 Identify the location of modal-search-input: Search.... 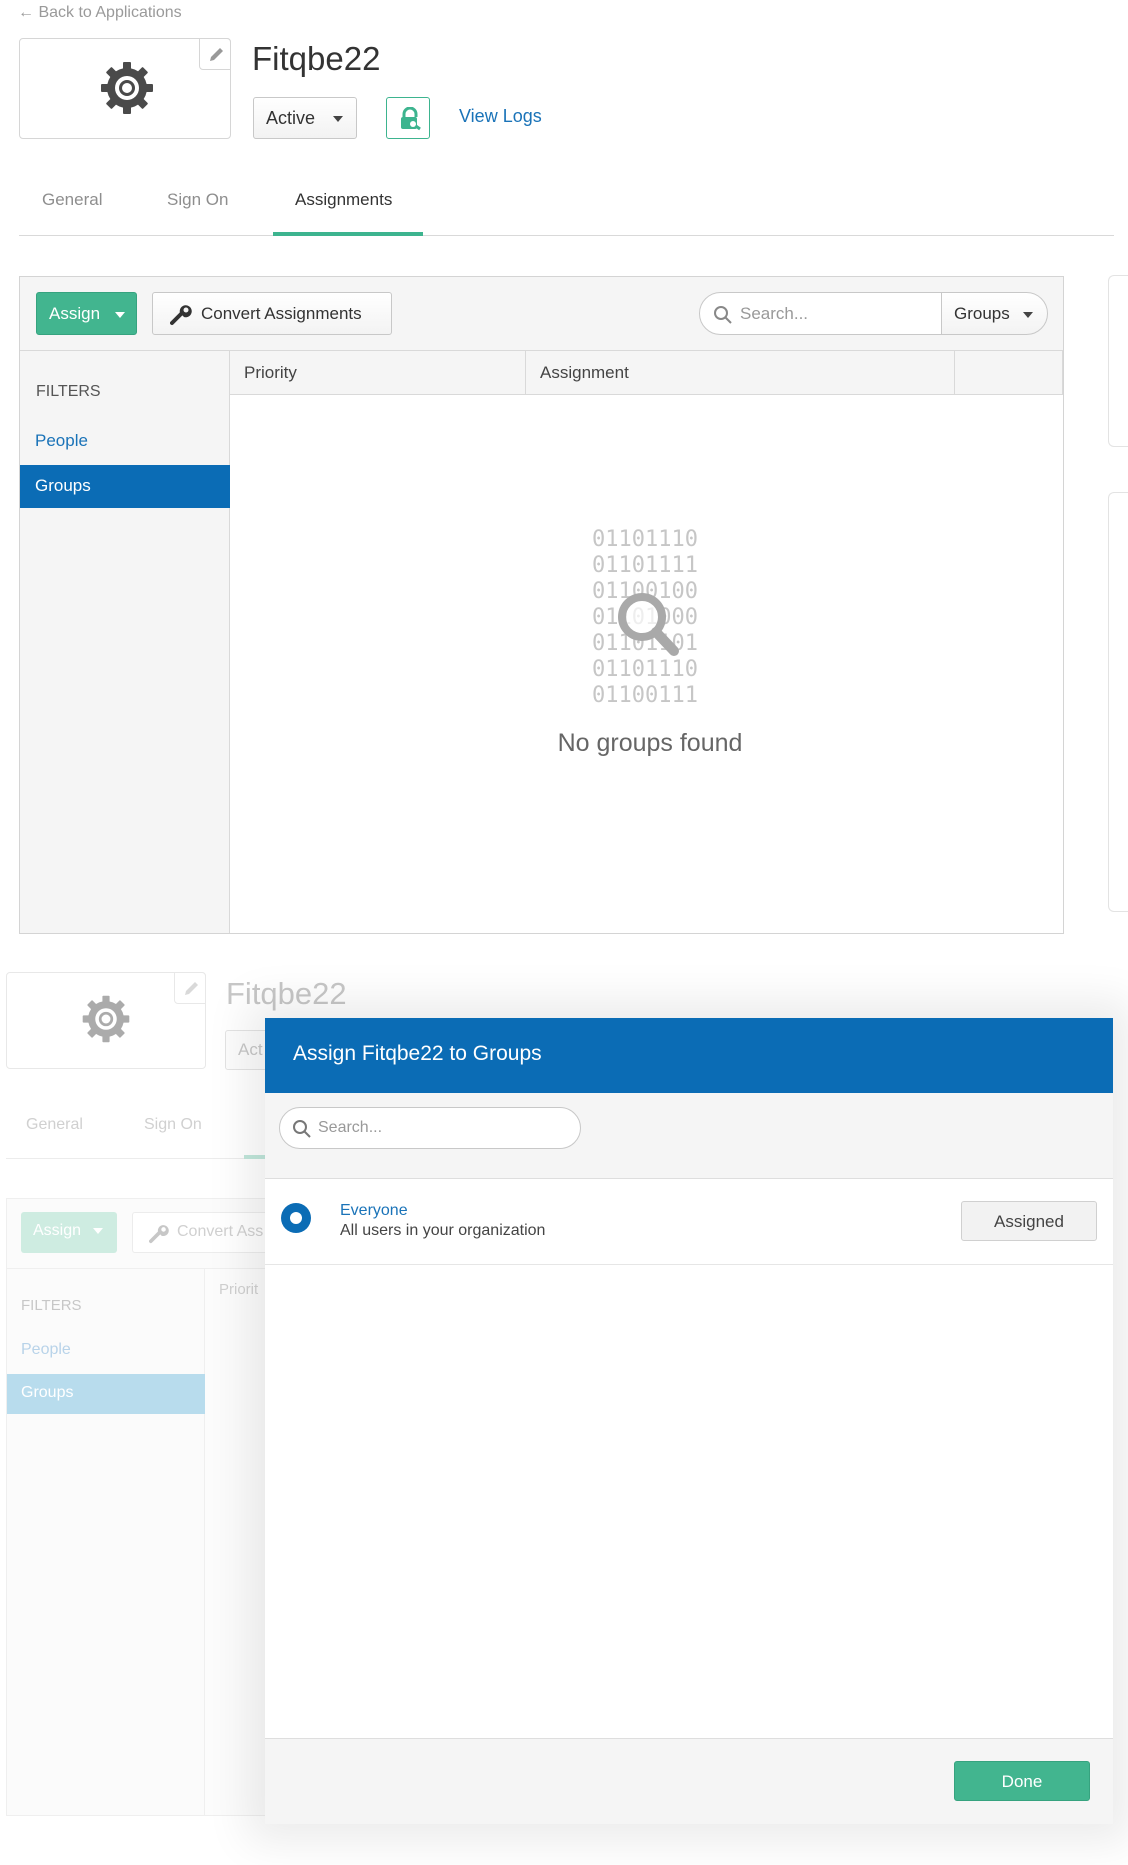
(430, 1128).